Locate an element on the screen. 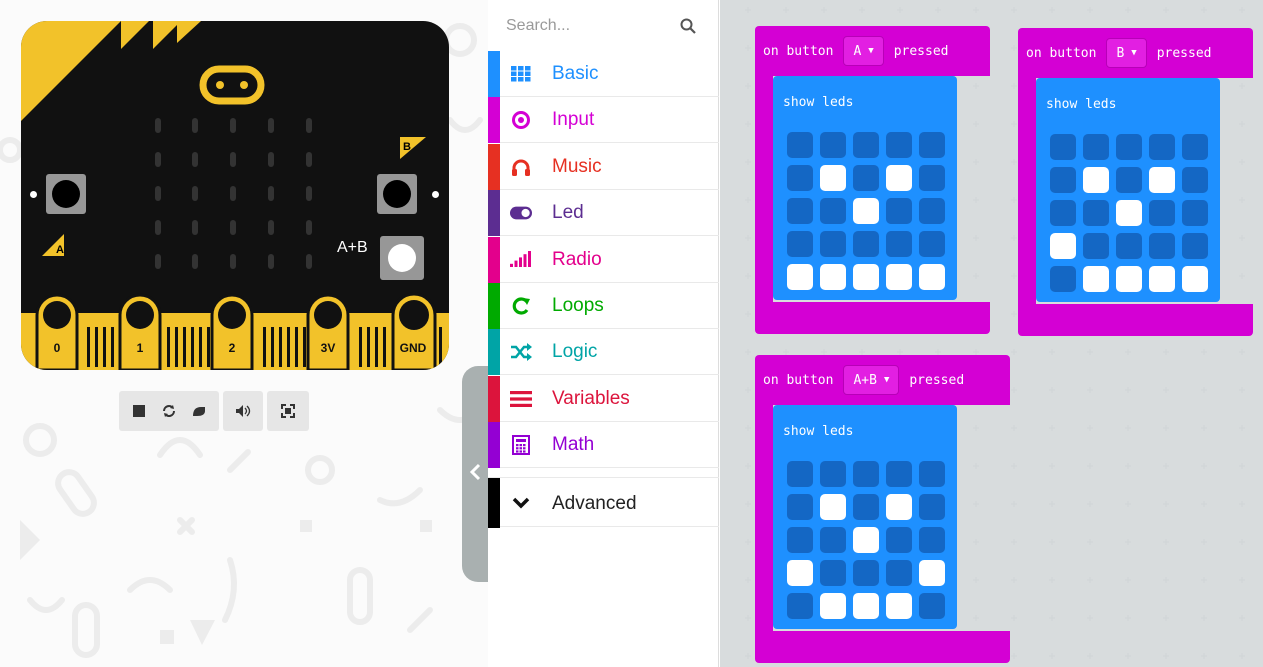 The image size is (1263, 667). search-icon is located at coordinates (688, 26).